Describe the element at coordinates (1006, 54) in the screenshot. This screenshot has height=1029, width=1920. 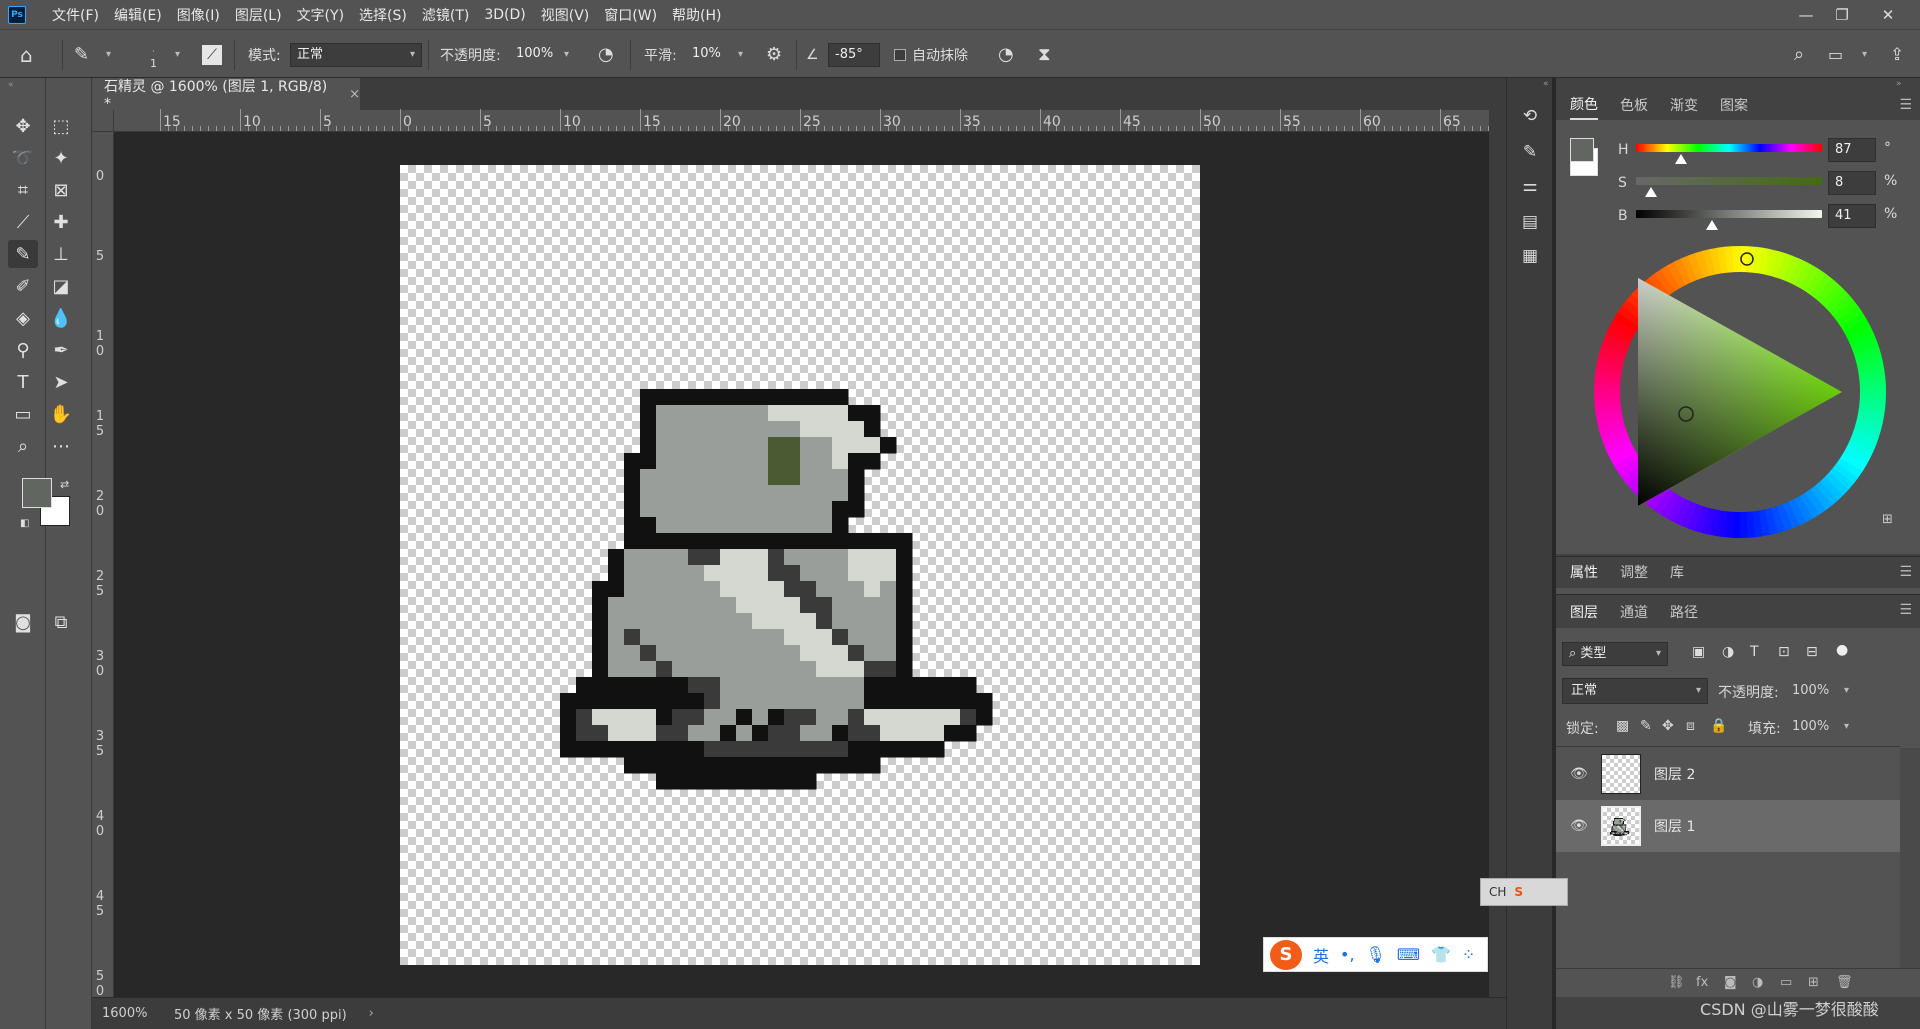
I see `pressure-size-icon: ◔` at that location.